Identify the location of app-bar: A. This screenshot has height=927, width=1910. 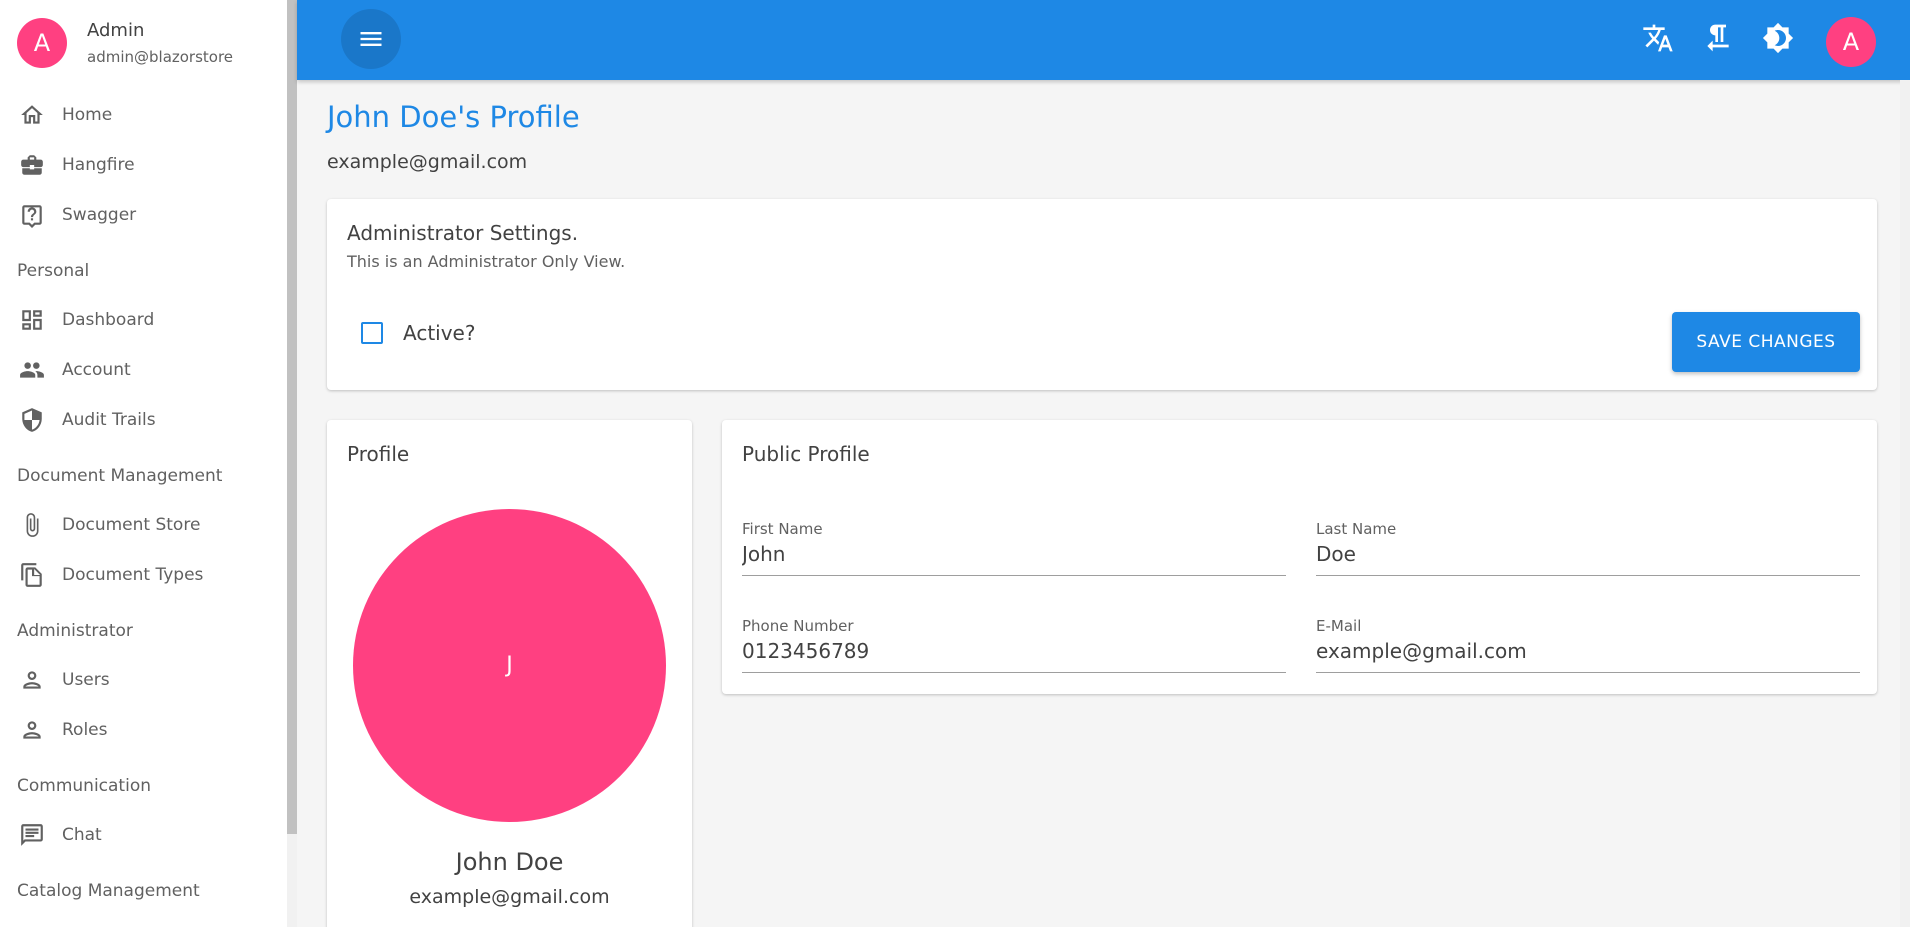
(1103, 40).